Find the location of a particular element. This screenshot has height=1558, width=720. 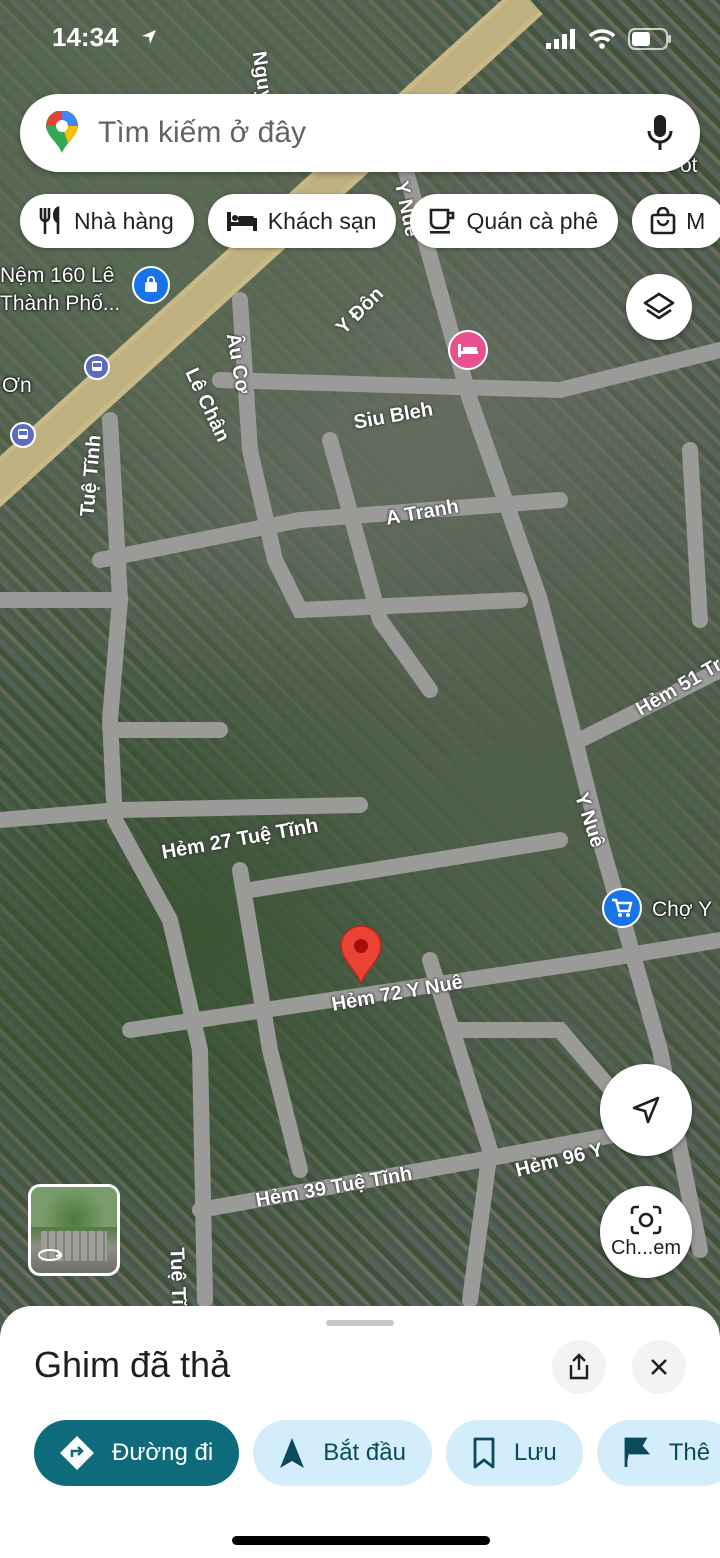

microphone-icon is located at coordinates (660, 133).